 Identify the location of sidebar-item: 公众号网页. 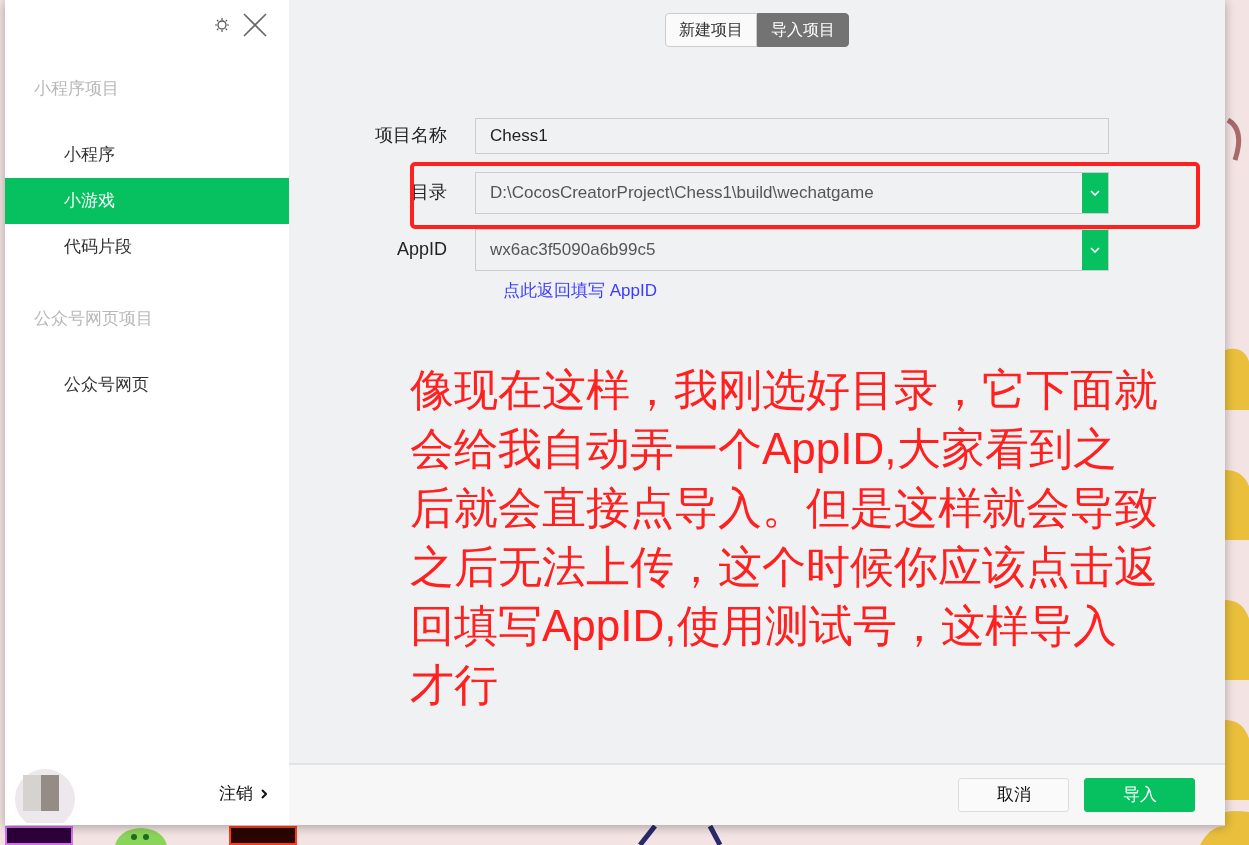
(147, 385).